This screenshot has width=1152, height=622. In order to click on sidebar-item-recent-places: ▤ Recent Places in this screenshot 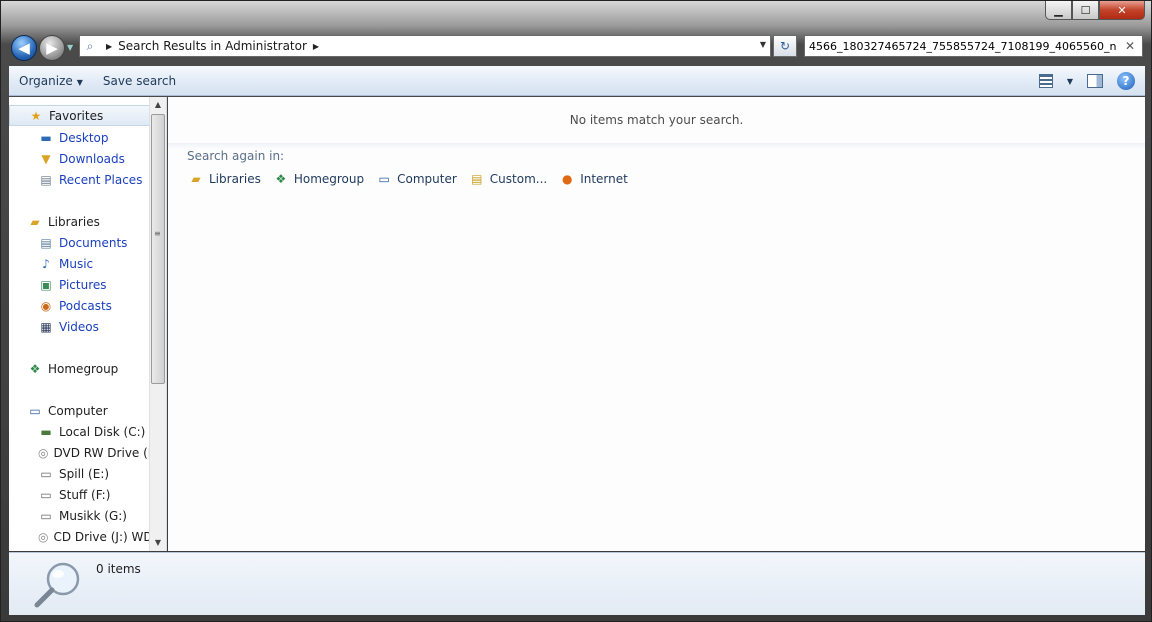, I will do `click(79, 179)`.